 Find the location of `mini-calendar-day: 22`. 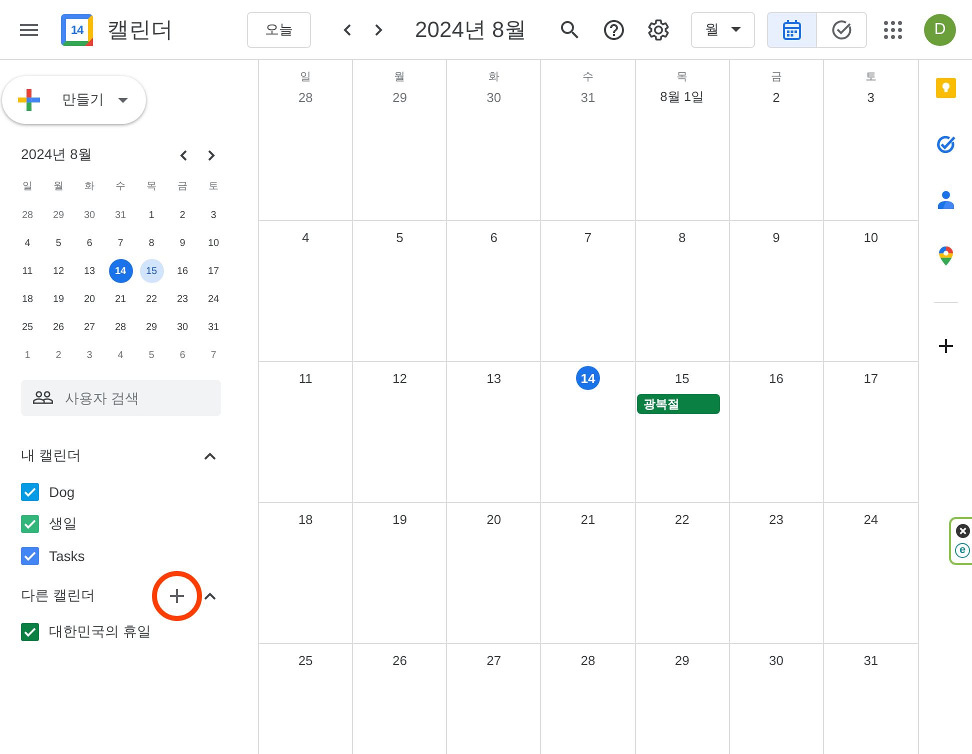

mini-calendar-day: 22 is located at coordinates (152, 299).